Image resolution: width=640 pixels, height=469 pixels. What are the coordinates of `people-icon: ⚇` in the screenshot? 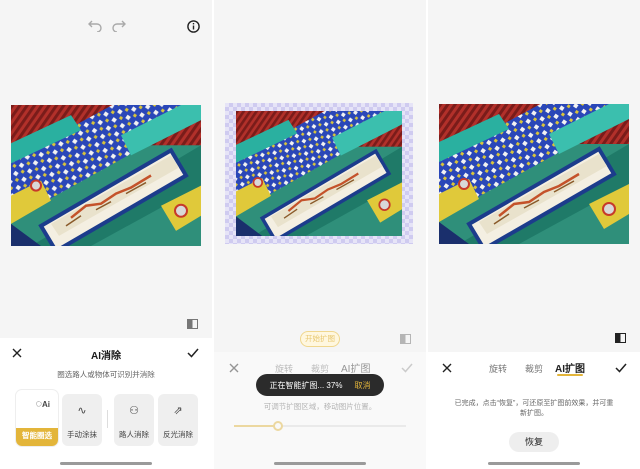 It's located at (134, 411).